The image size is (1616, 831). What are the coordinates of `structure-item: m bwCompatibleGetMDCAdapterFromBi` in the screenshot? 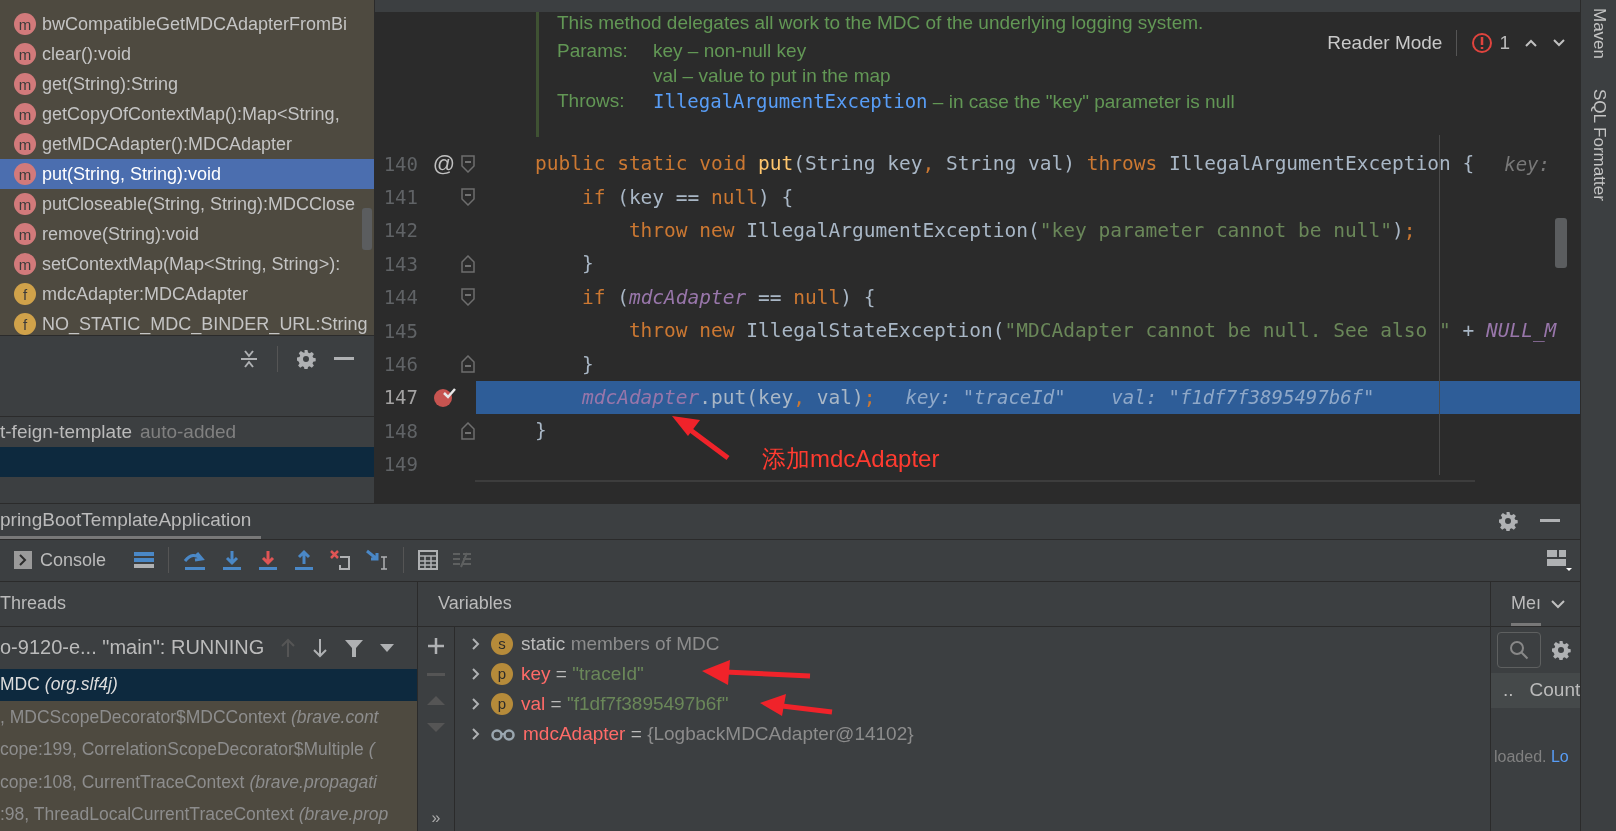 It's located at (187, 24).